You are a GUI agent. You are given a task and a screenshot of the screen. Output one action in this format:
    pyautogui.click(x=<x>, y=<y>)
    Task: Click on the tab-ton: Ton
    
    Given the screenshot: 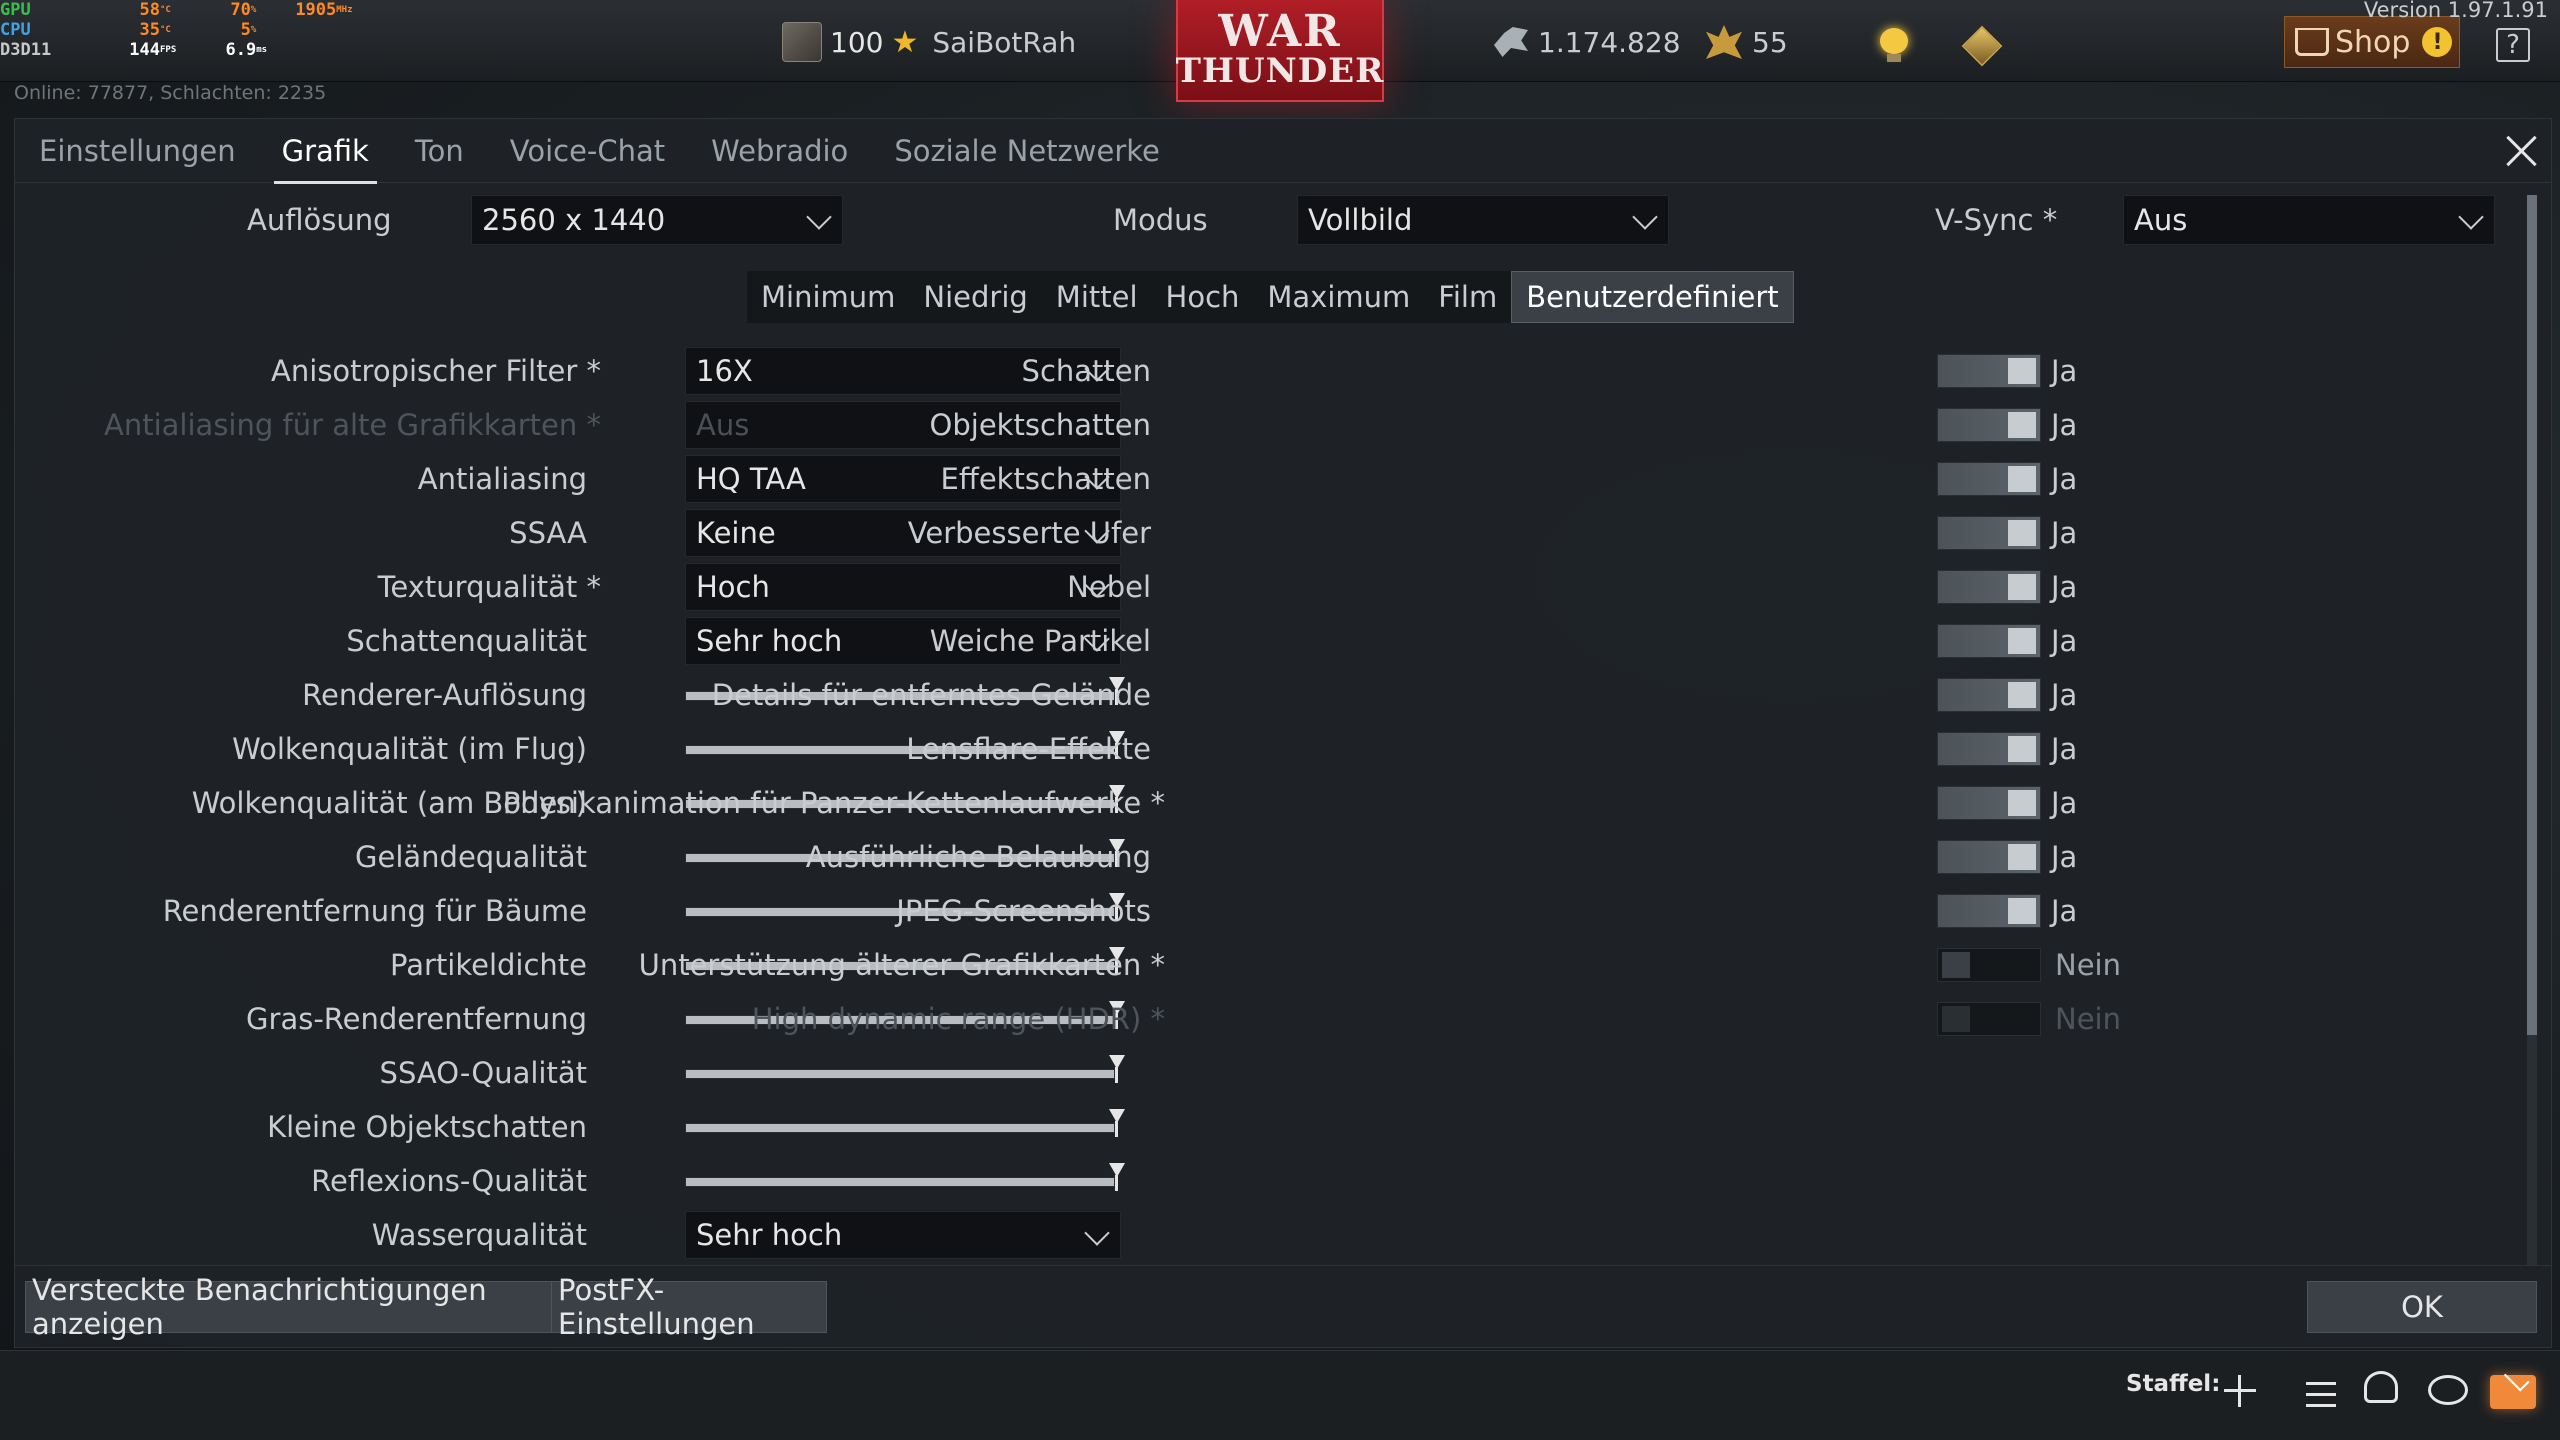 What is the action you would take?
    pyautogui.click(x=439, y=151)
    